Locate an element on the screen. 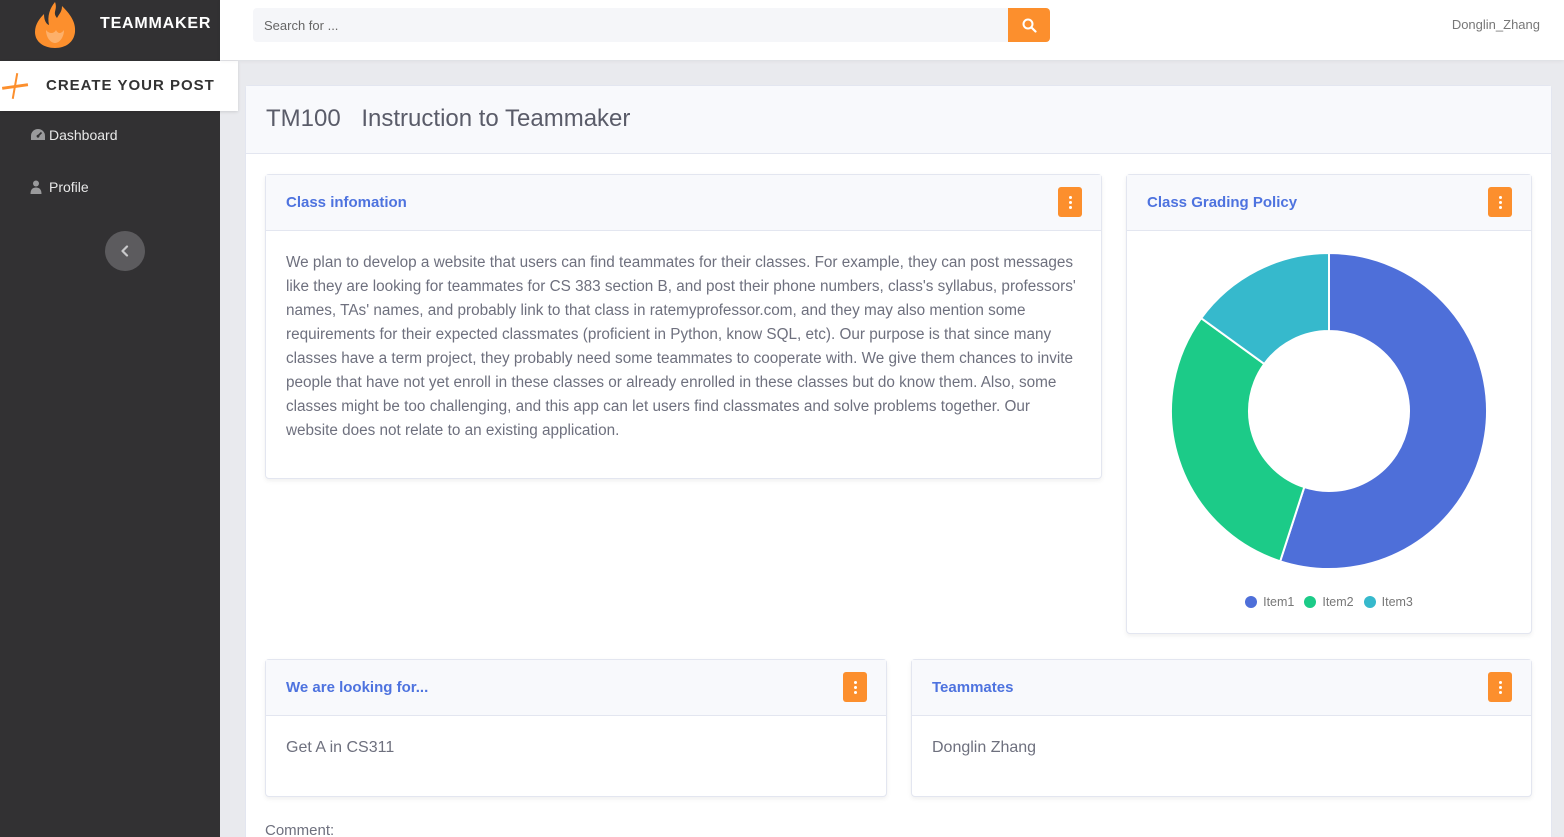 The height and width of the screenshot is (837, 1564). search-icon is located at coordinates (1029, 25).